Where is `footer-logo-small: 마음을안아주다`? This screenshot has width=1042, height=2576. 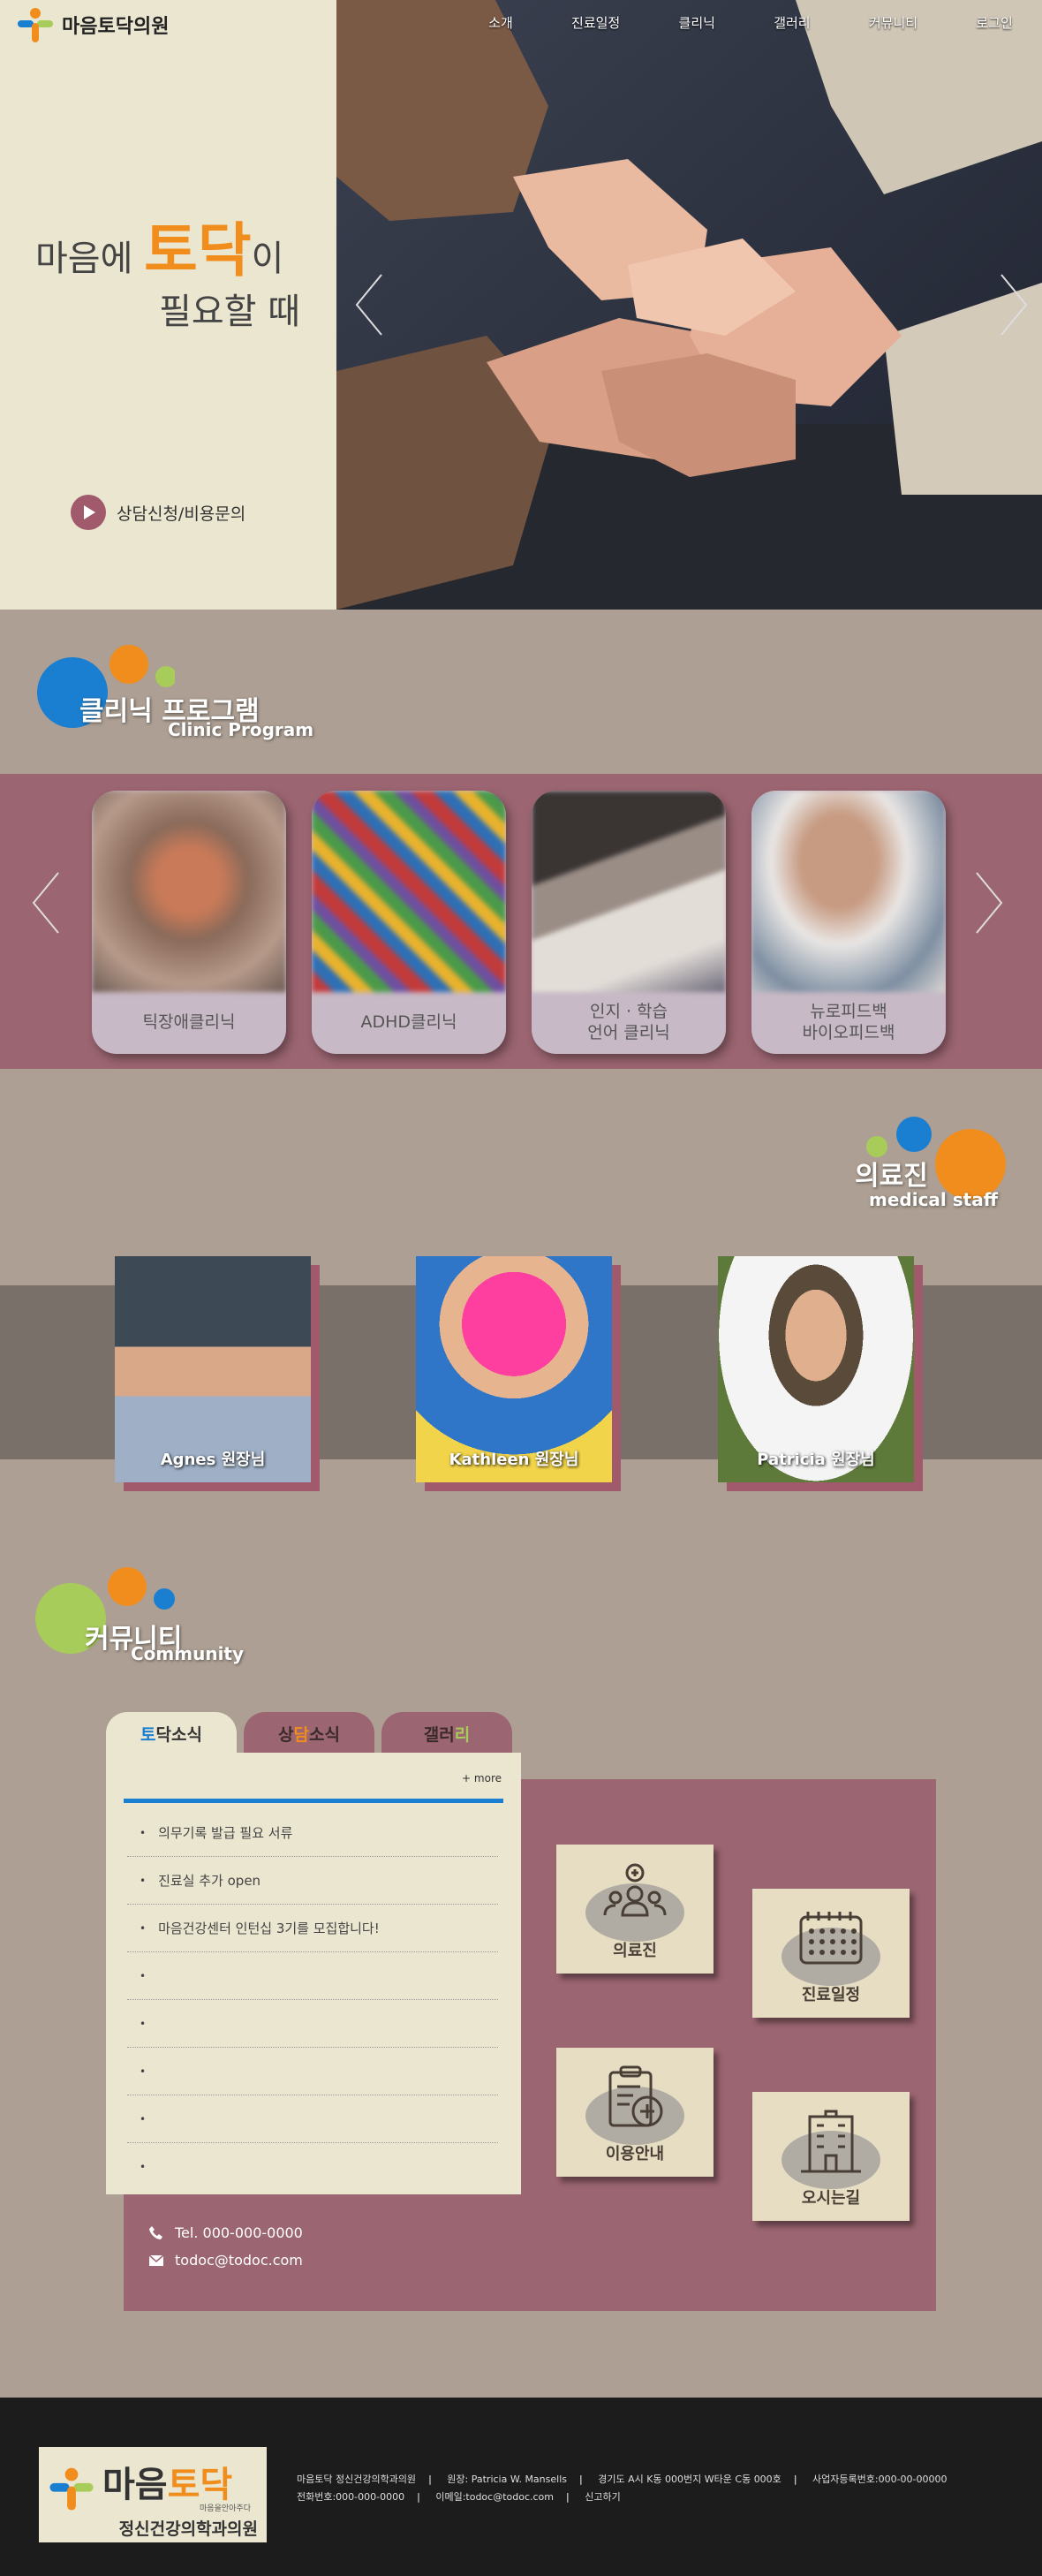
footer-logo-small: 마음을안아주다 is located at coordinates (225, 2509).